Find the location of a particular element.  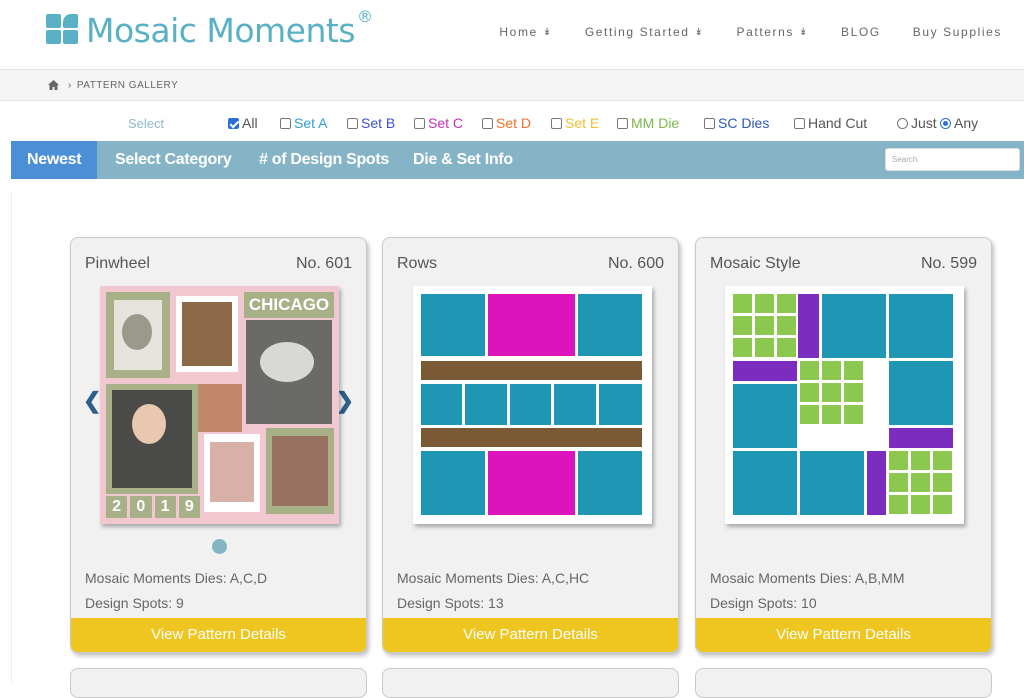

nav-buy-supplies: Buy Supplies is located at coordinates (957, 32).